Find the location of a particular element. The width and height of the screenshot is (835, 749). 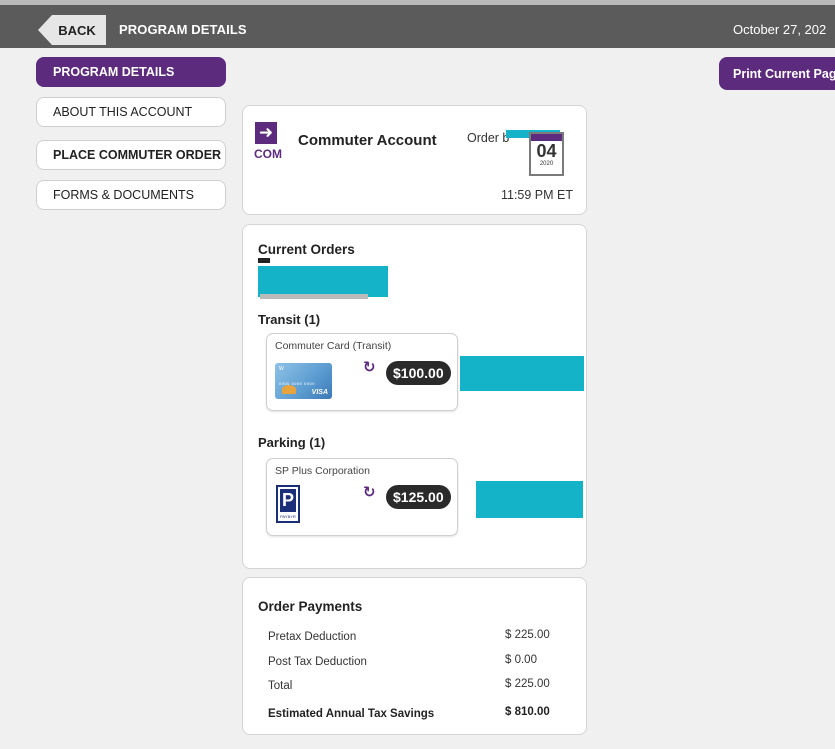

calendar-day: 04 is located at coordinates (546, 151).